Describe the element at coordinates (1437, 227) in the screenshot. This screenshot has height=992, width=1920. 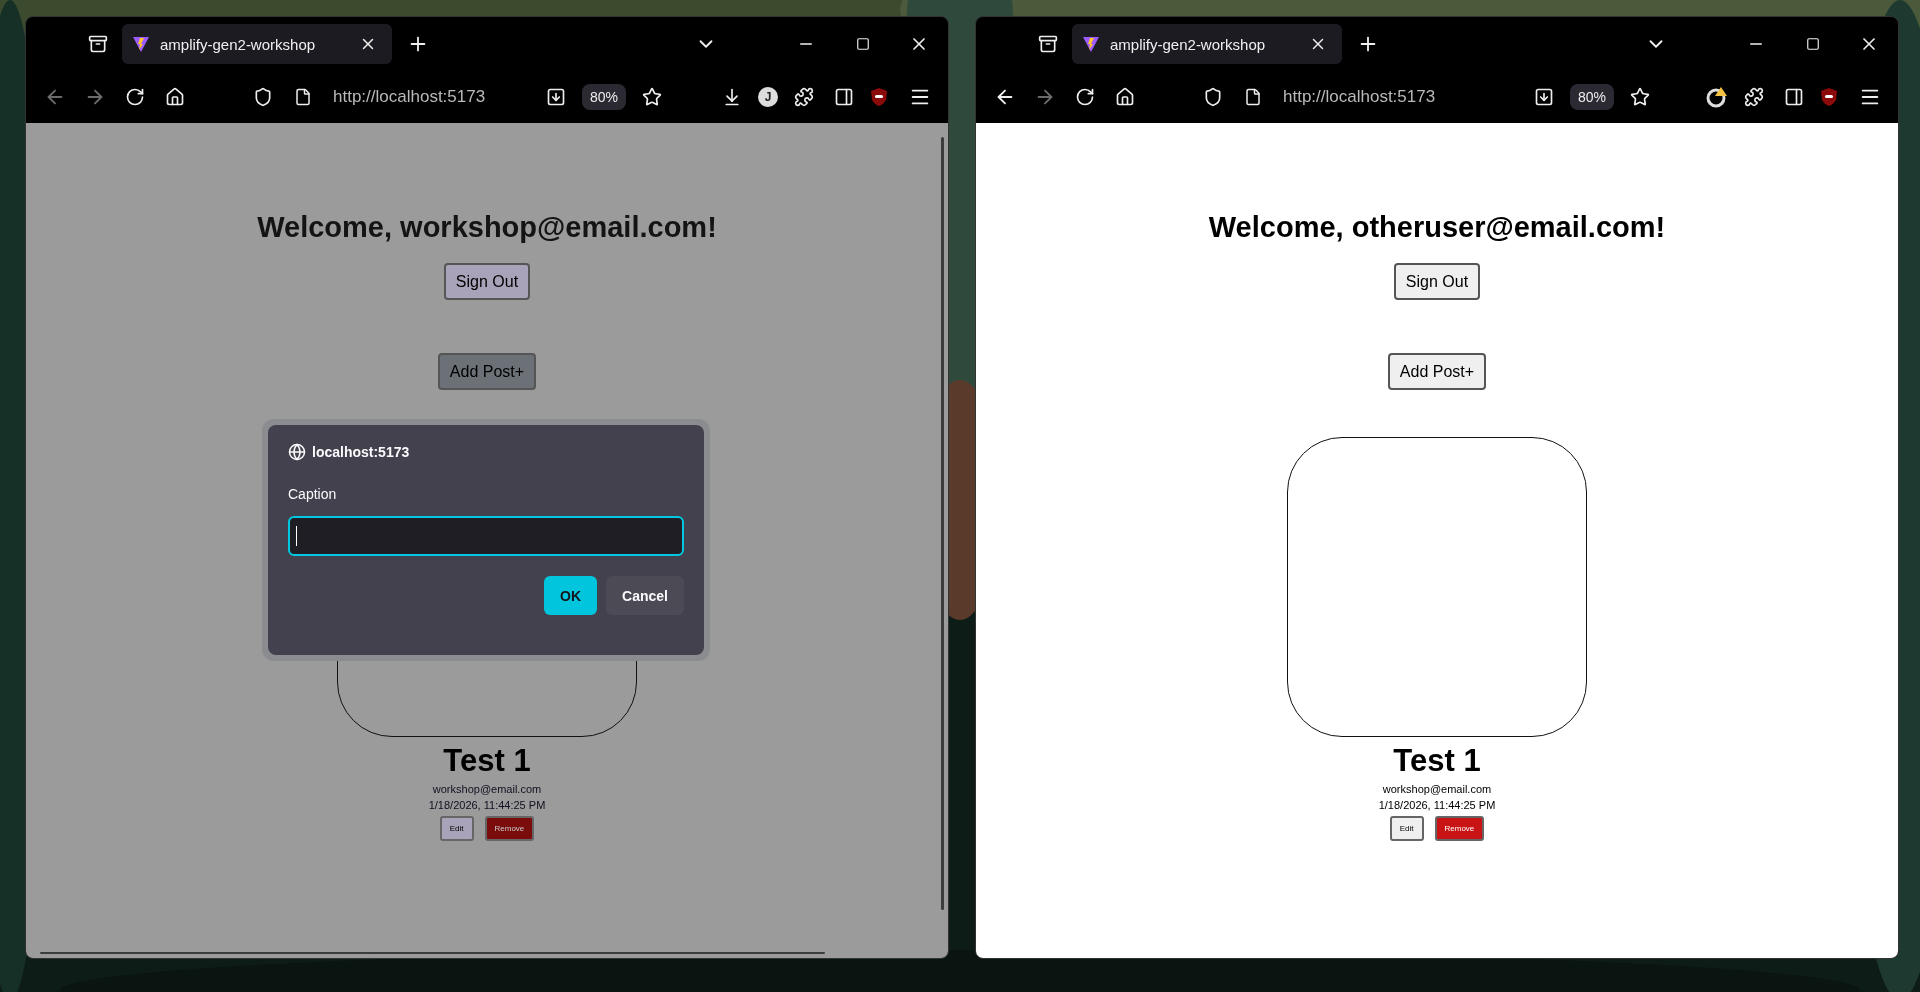
I see `welcome-heading: Welcome, otheruser@email.com!` at that location.